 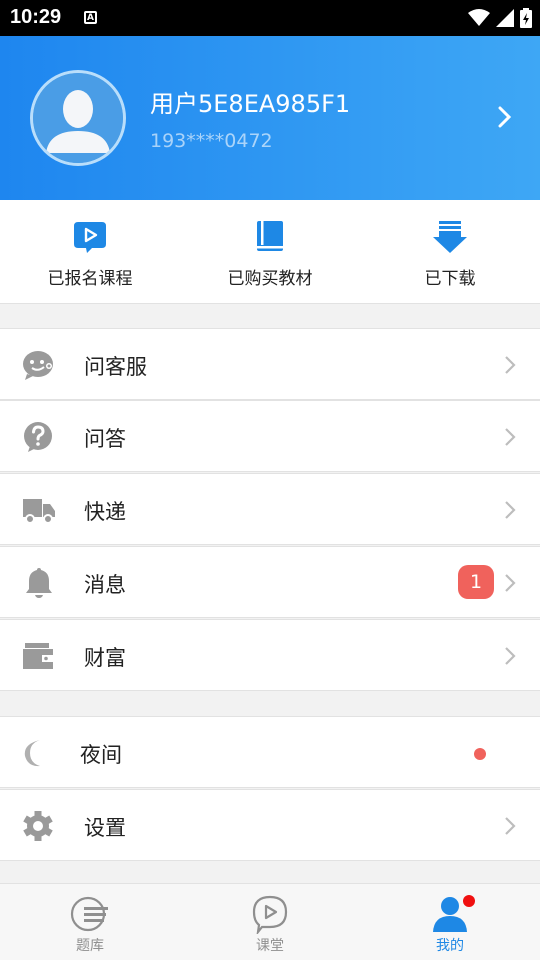 What do you see at coordinates (39, 583) in the screenshot?
I see `bell-icon` at bounding box center [39, 583].